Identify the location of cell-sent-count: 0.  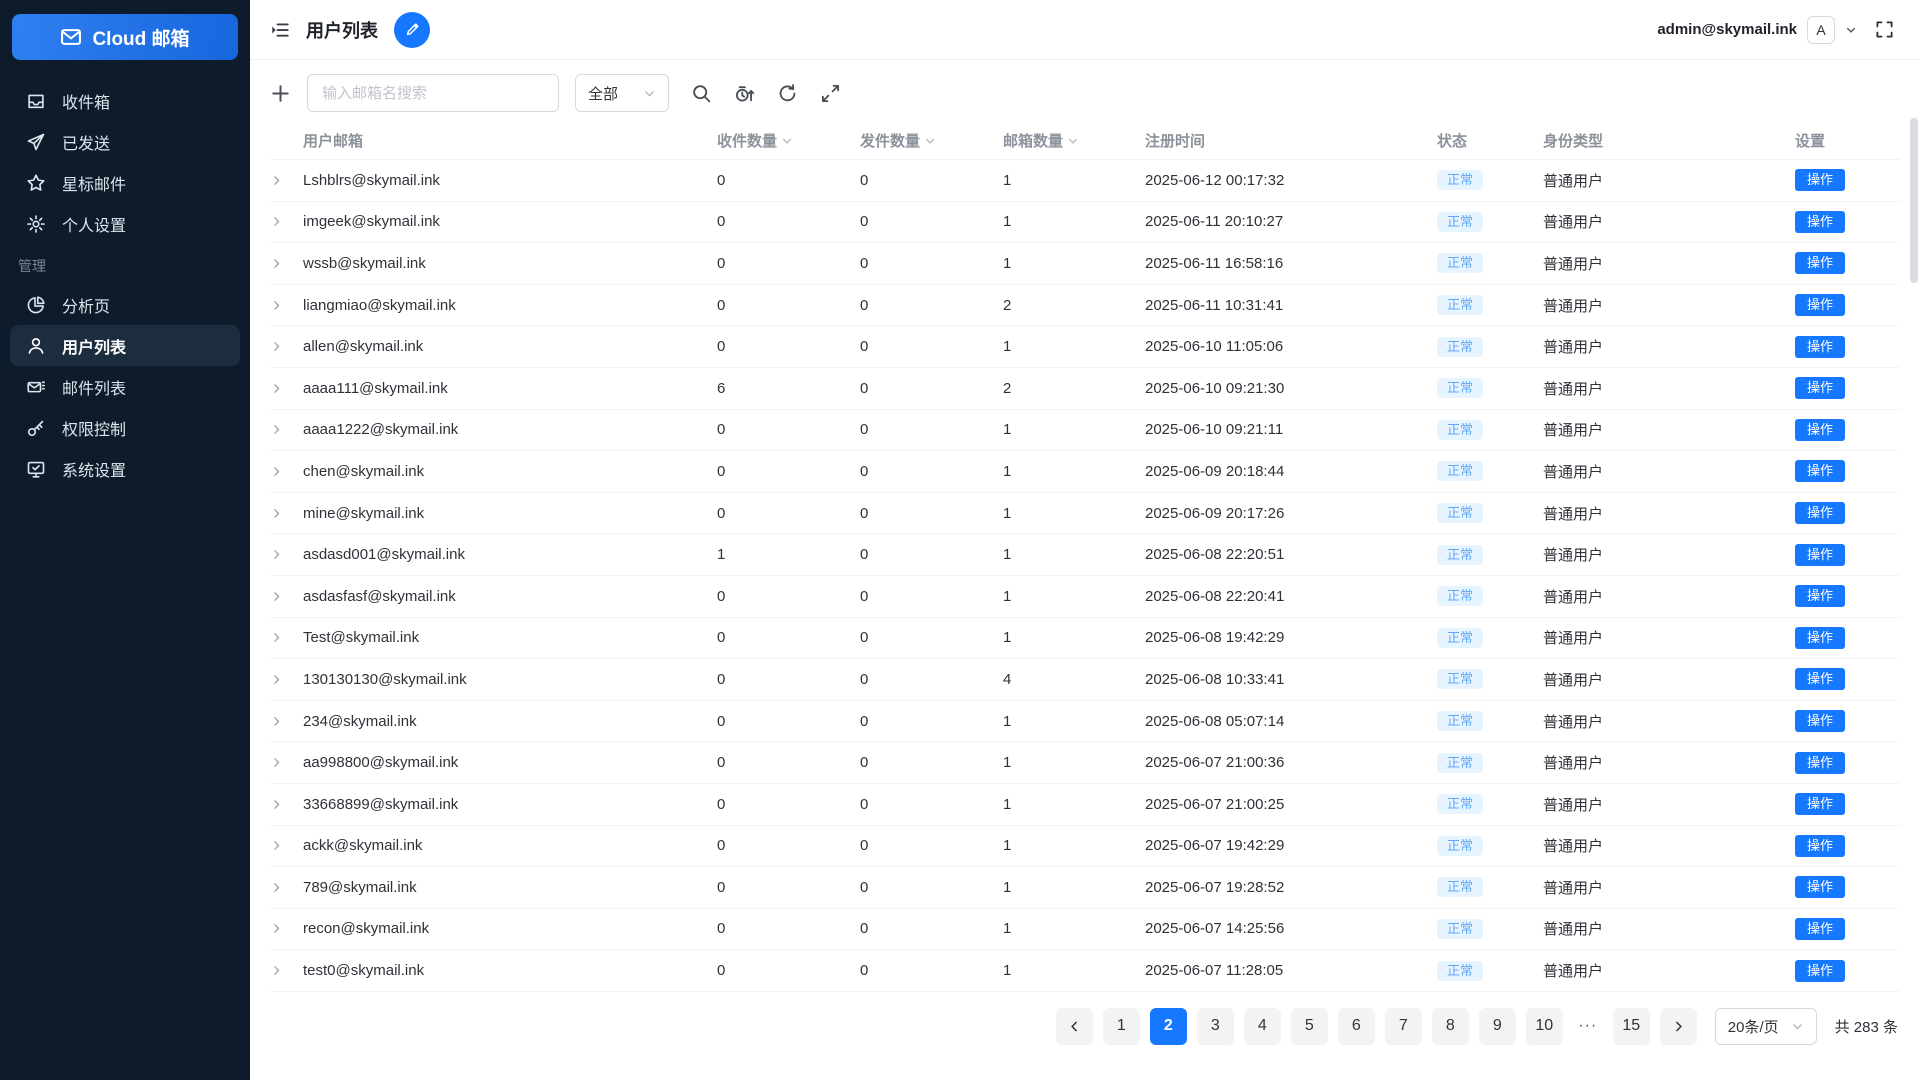
(864, 430).